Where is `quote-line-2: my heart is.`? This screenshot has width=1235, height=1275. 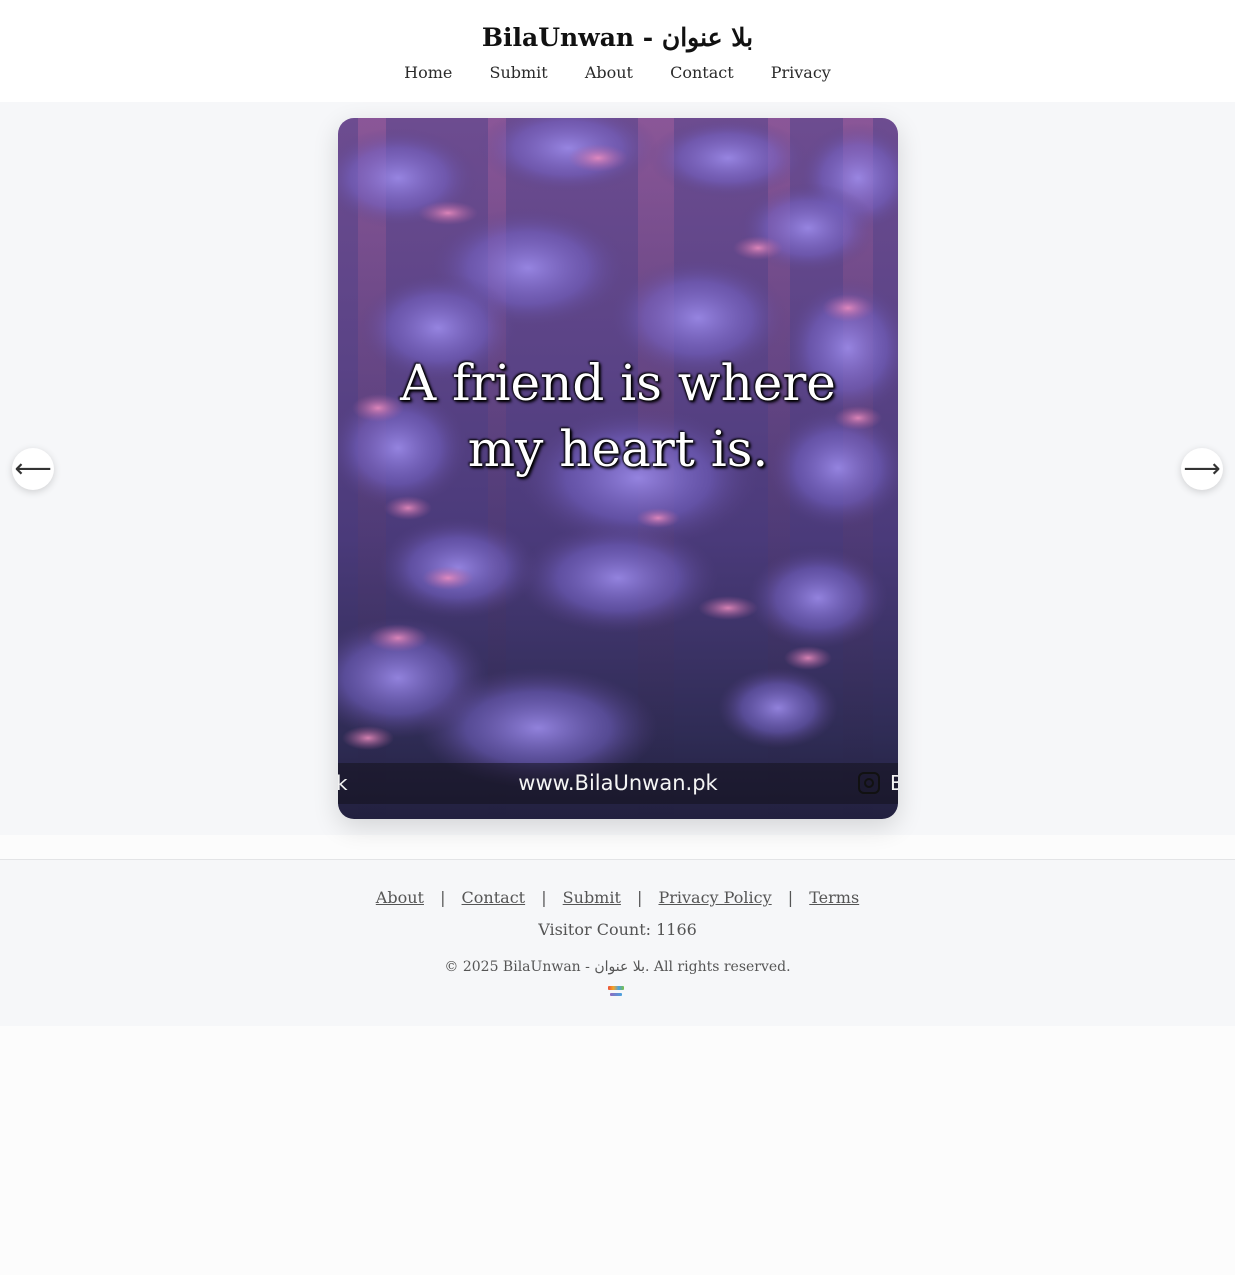
quote-line-2: my heart is. is located at coordinates (618, 449).